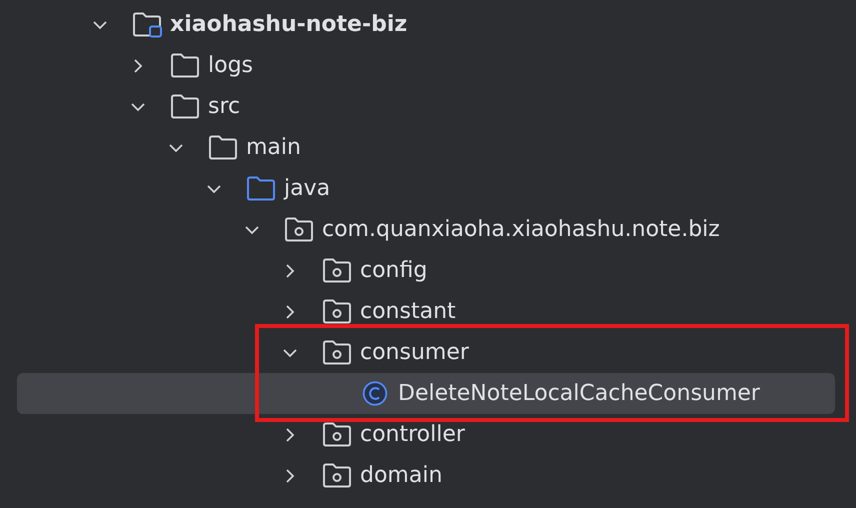 This screenshot has height=508, width=856. Describe the element at coordinates (414, 352) in the screenshot. I see `folder-name: consumer` at that location.